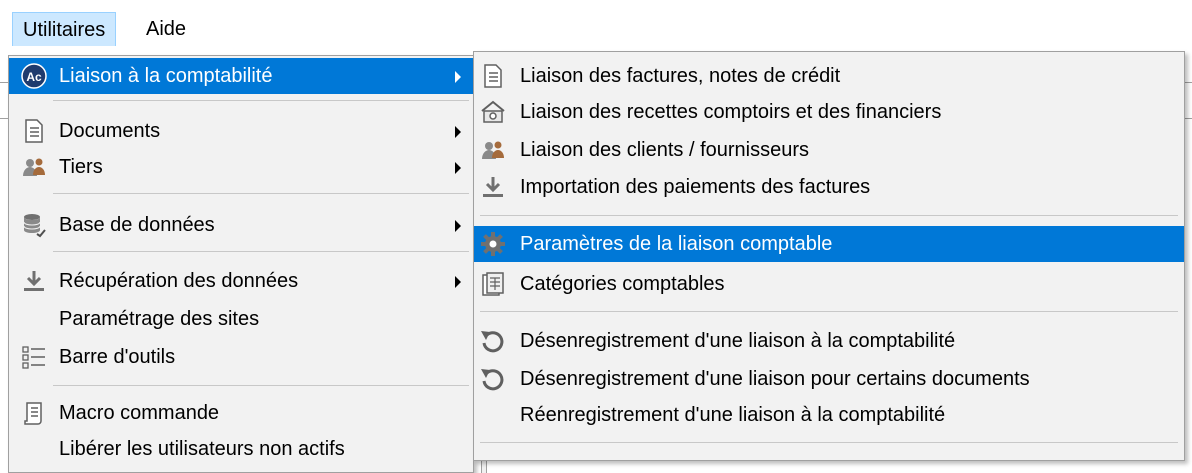  Describe the element at coordinates (622, 284) in the screenshot. I see `menu-item-label: Catégories comptables` at that location.